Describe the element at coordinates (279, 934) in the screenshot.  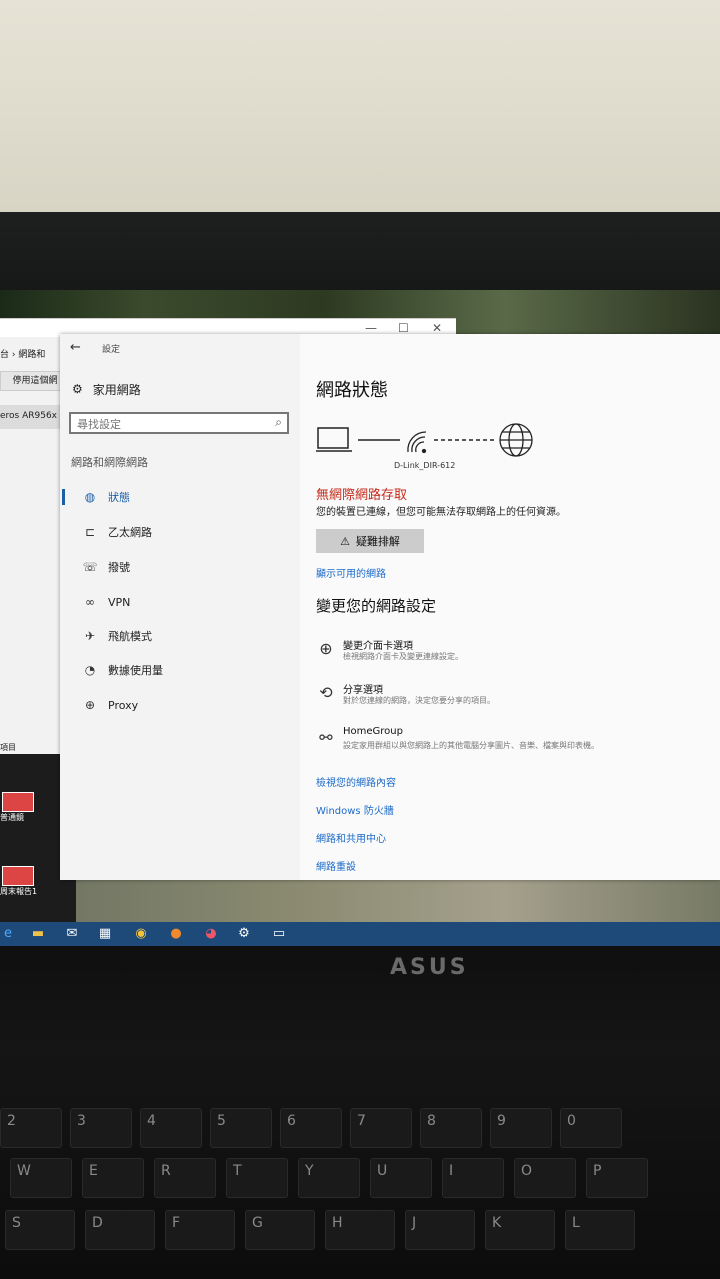
I see `screen-icon: ▭` at that location.